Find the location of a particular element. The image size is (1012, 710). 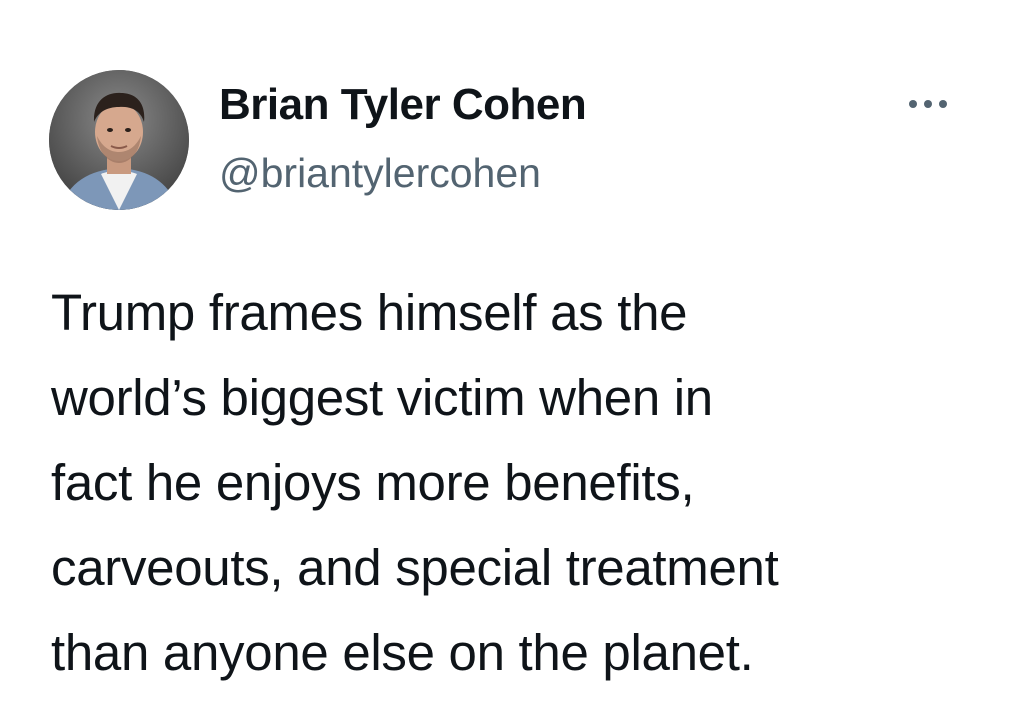

tweet-text-line: Trump frames himself as the is located at coordinates (369, 312).